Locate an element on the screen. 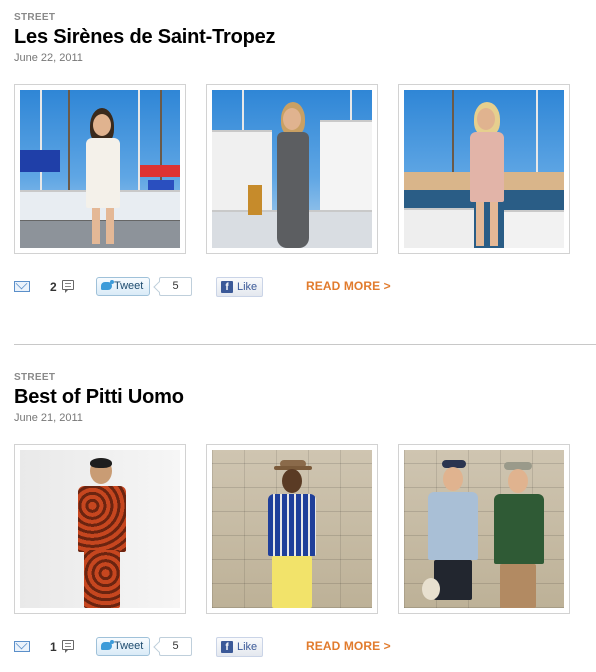  photo-floral-suit is located at coordinates (100, 529).